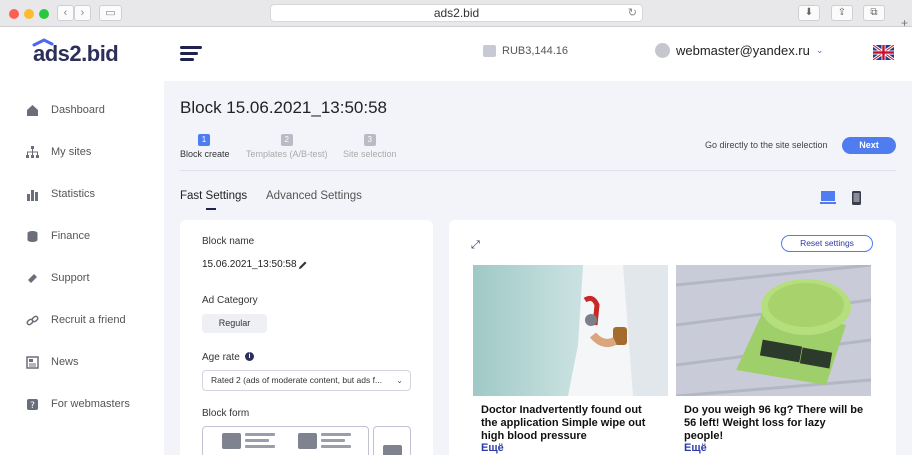  Describe the element at coordinates (535, 51) in the screenshot. I see `balance-amount: RUB3,144.16` at that location.